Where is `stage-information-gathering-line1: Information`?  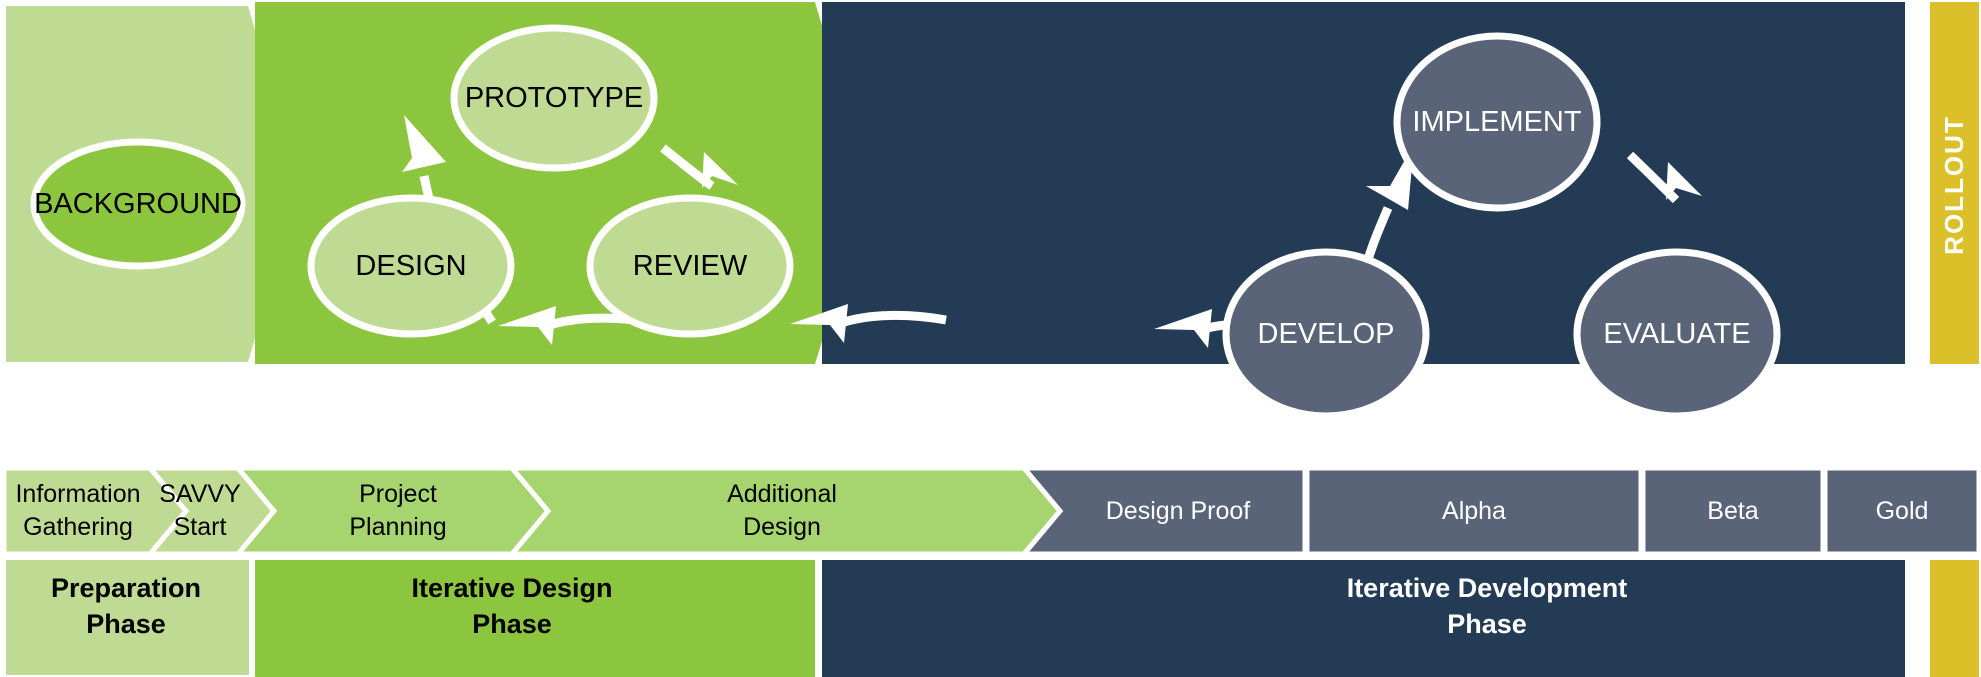 stage-information-gathering-line1: Information is located at coordinates (77, 494).